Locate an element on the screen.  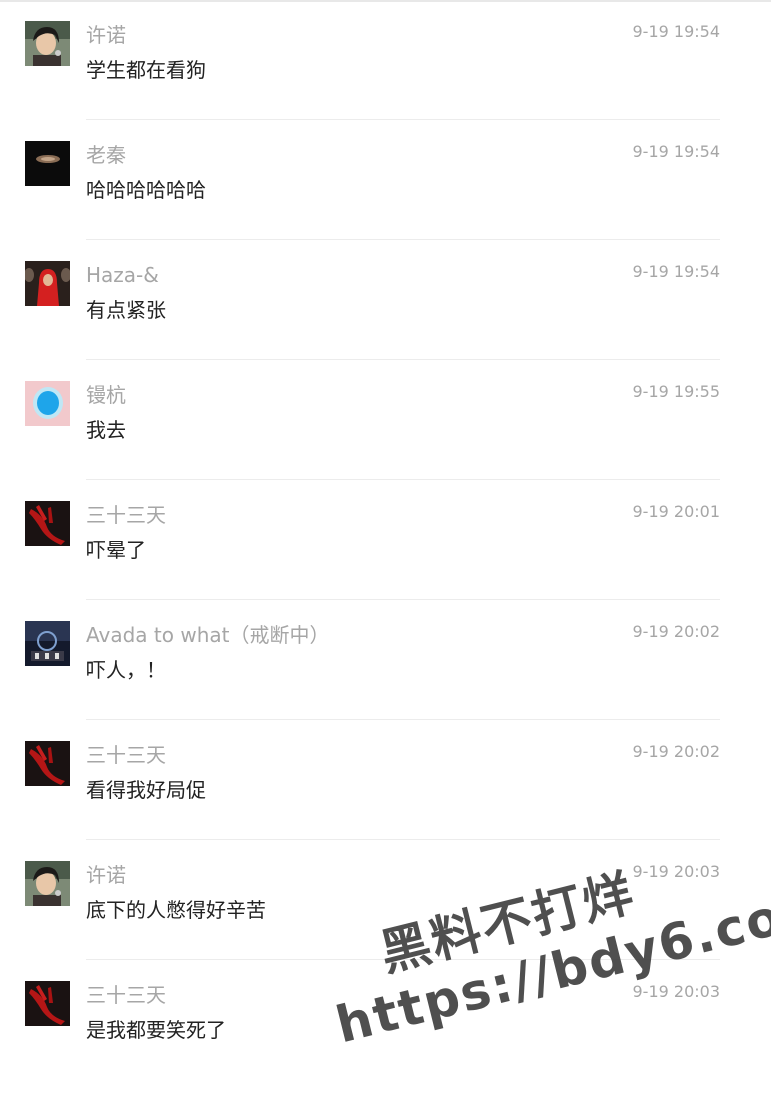
comment-text: 有点紧张 is located at coordinates (126, 310).